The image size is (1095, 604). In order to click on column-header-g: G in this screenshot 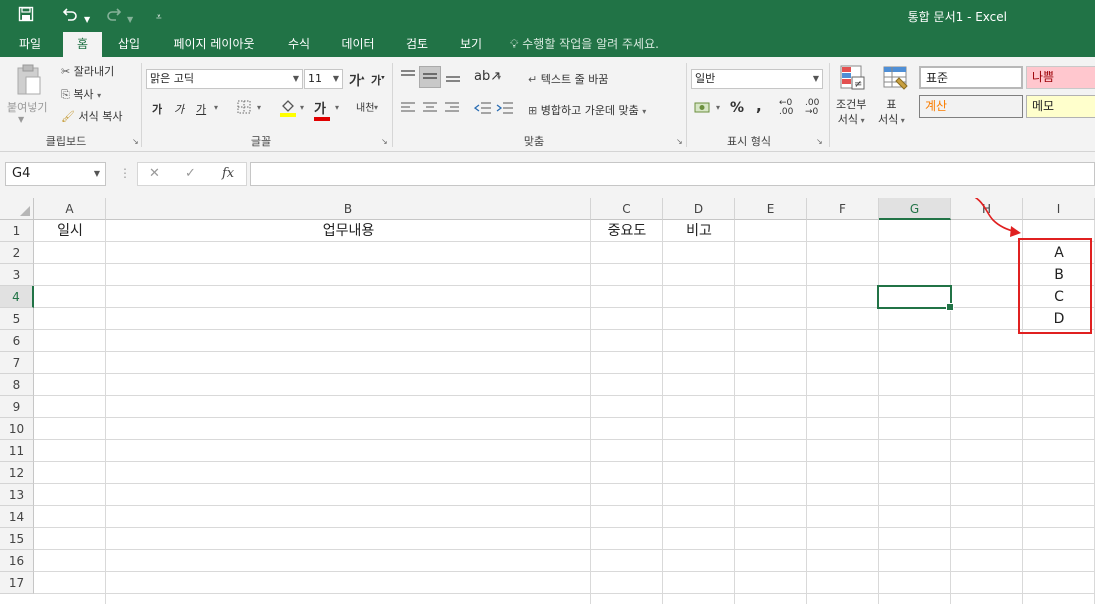, I will do `click(915, 209)`.